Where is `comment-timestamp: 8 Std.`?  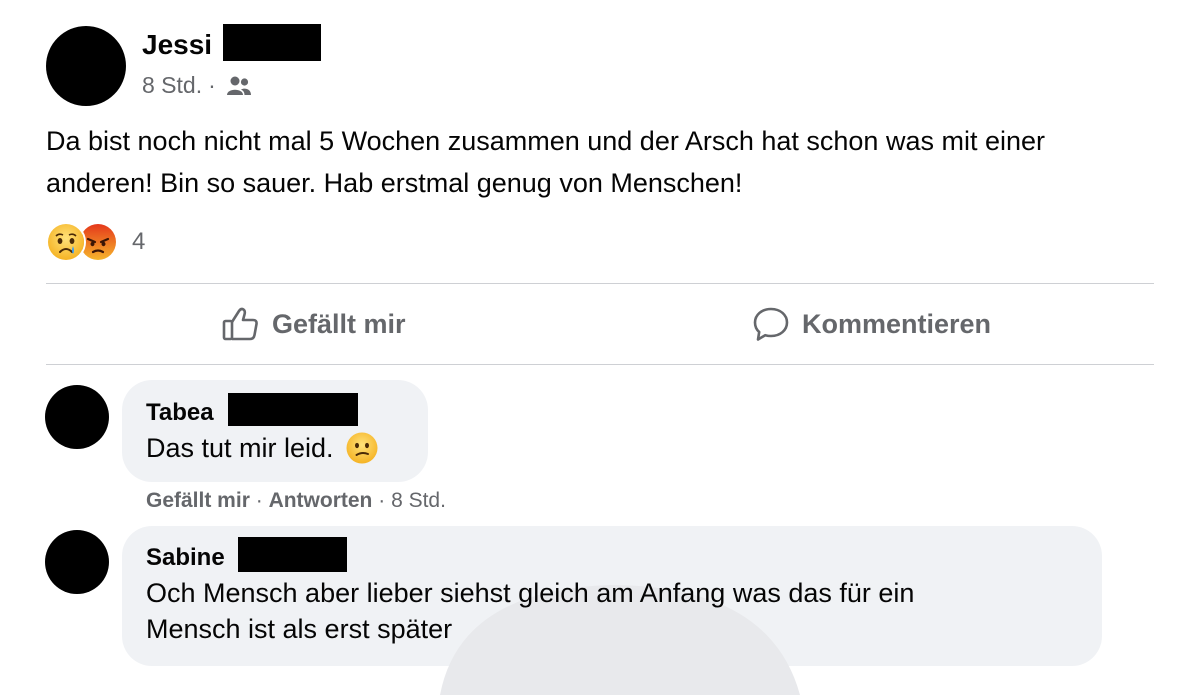
comment-timestamp: 8 Std. is located at coordinates (418, 500).